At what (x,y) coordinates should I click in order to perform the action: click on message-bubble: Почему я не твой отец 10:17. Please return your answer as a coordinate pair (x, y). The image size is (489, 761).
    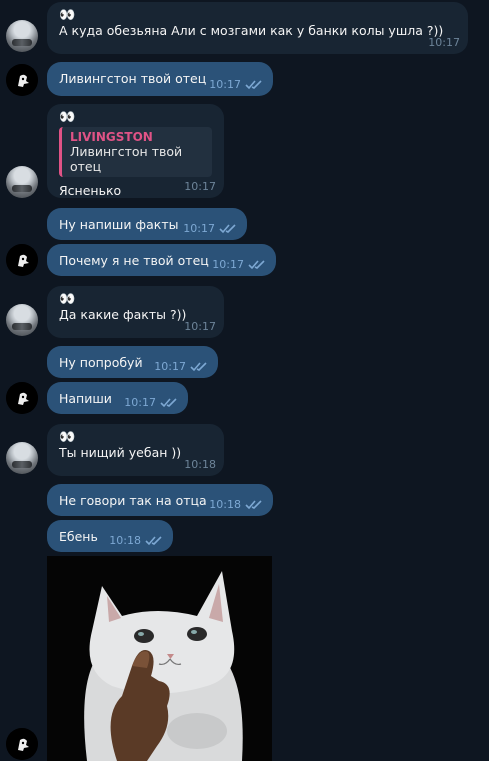
    Looking at the image, I should click on (161, 260).